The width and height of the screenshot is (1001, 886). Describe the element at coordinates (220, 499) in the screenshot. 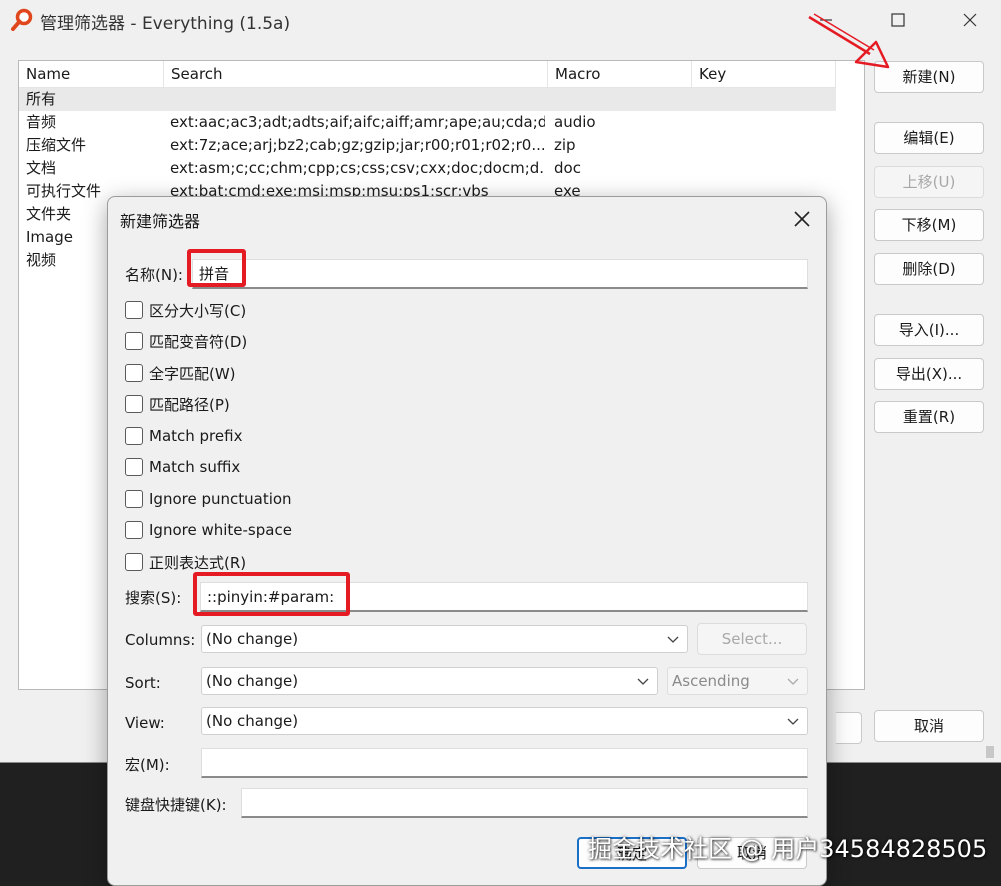

I see `option-label: Ignore punctuation` at that location.